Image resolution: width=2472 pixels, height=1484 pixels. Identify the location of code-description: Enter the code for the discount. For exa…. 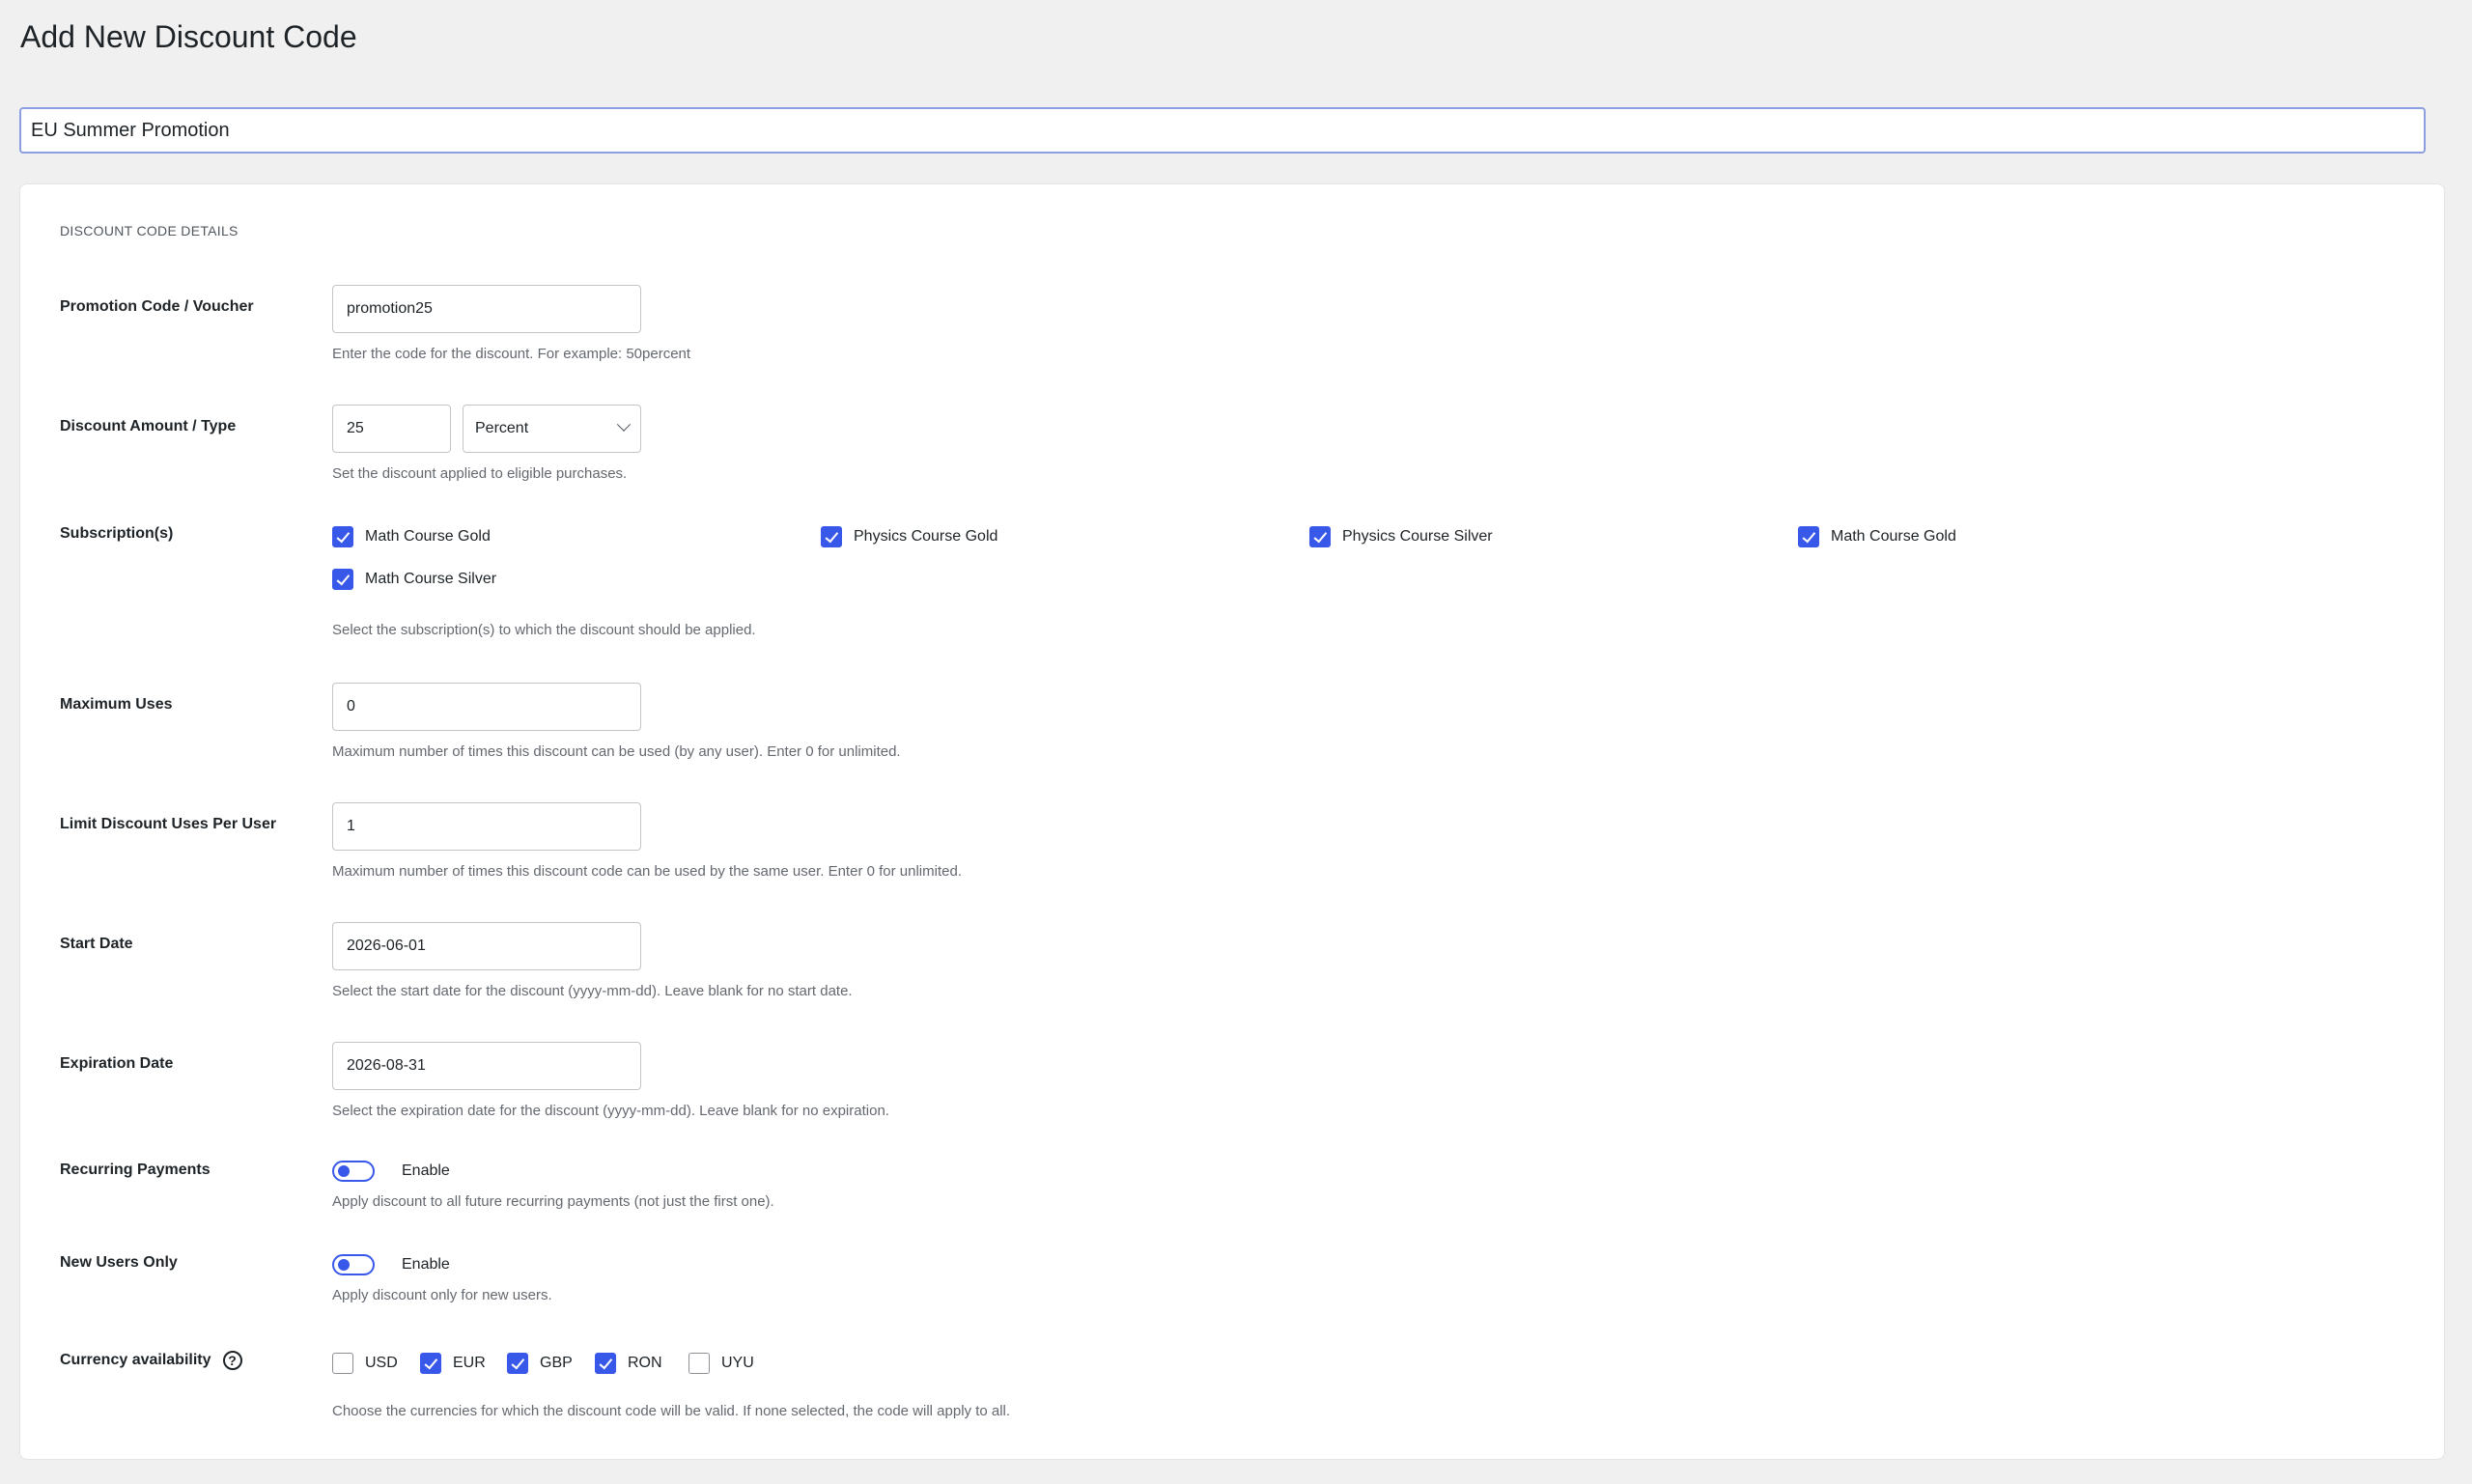
(511, 354).